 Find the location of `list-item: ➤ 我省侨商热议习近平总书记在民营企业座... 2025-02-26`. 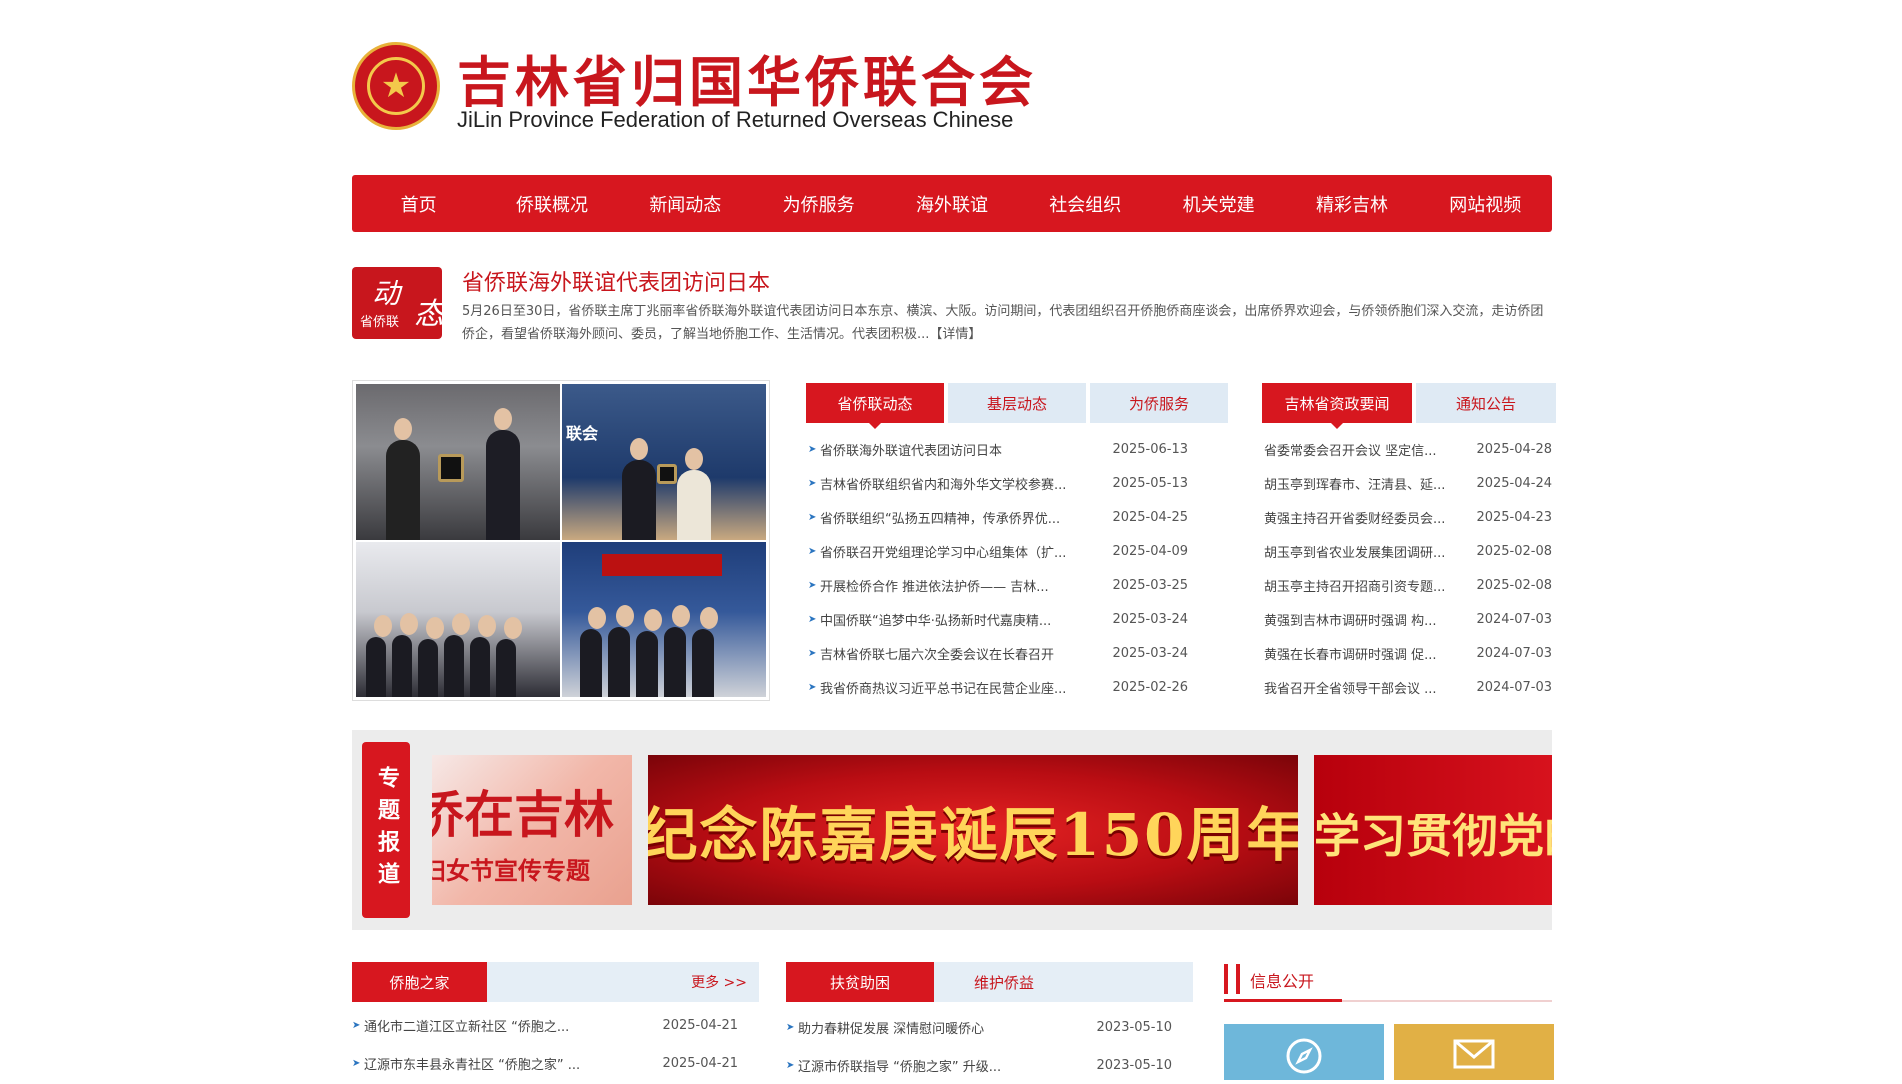

list-item: ➤ 我省侨商热议习近平总书记在民营企业座... 2025-02-26 is located at coordinates (998, 687).